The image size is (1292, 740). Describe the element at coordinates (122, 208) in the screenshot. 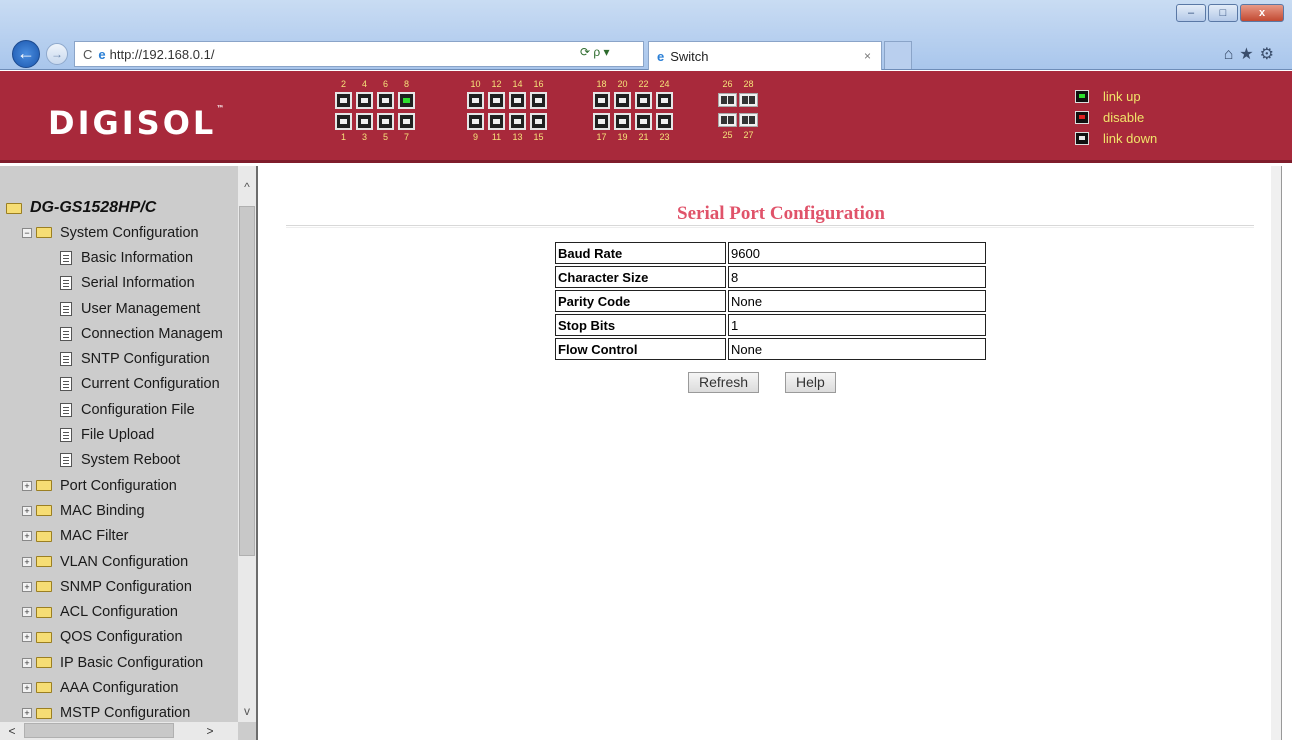

I see `tree-root: DG-GS1528HP/C` at that location.